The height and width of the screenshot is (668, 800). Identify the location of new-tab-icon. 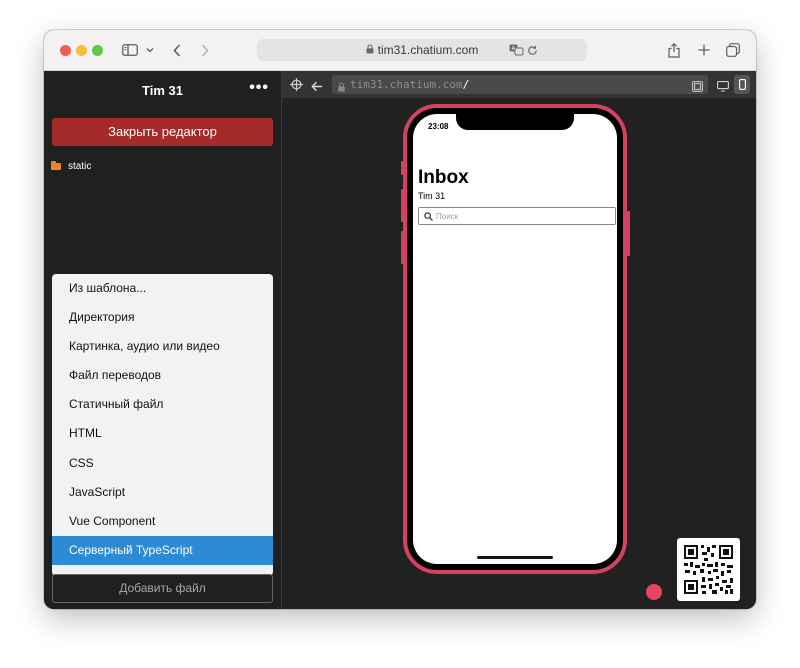
(704, 50).